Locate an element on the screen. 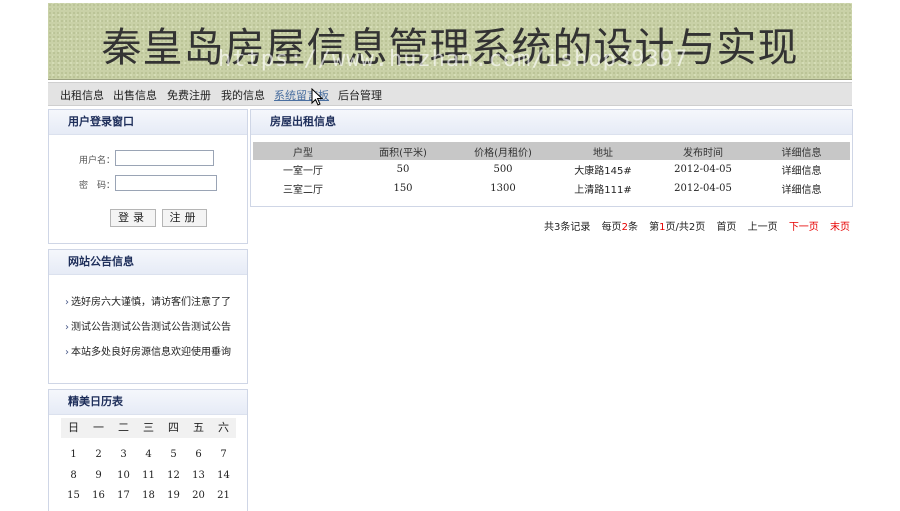 The width and height of the screenshot is (900, 511). weekday-label: 一 is located at coordinates (98, 427).